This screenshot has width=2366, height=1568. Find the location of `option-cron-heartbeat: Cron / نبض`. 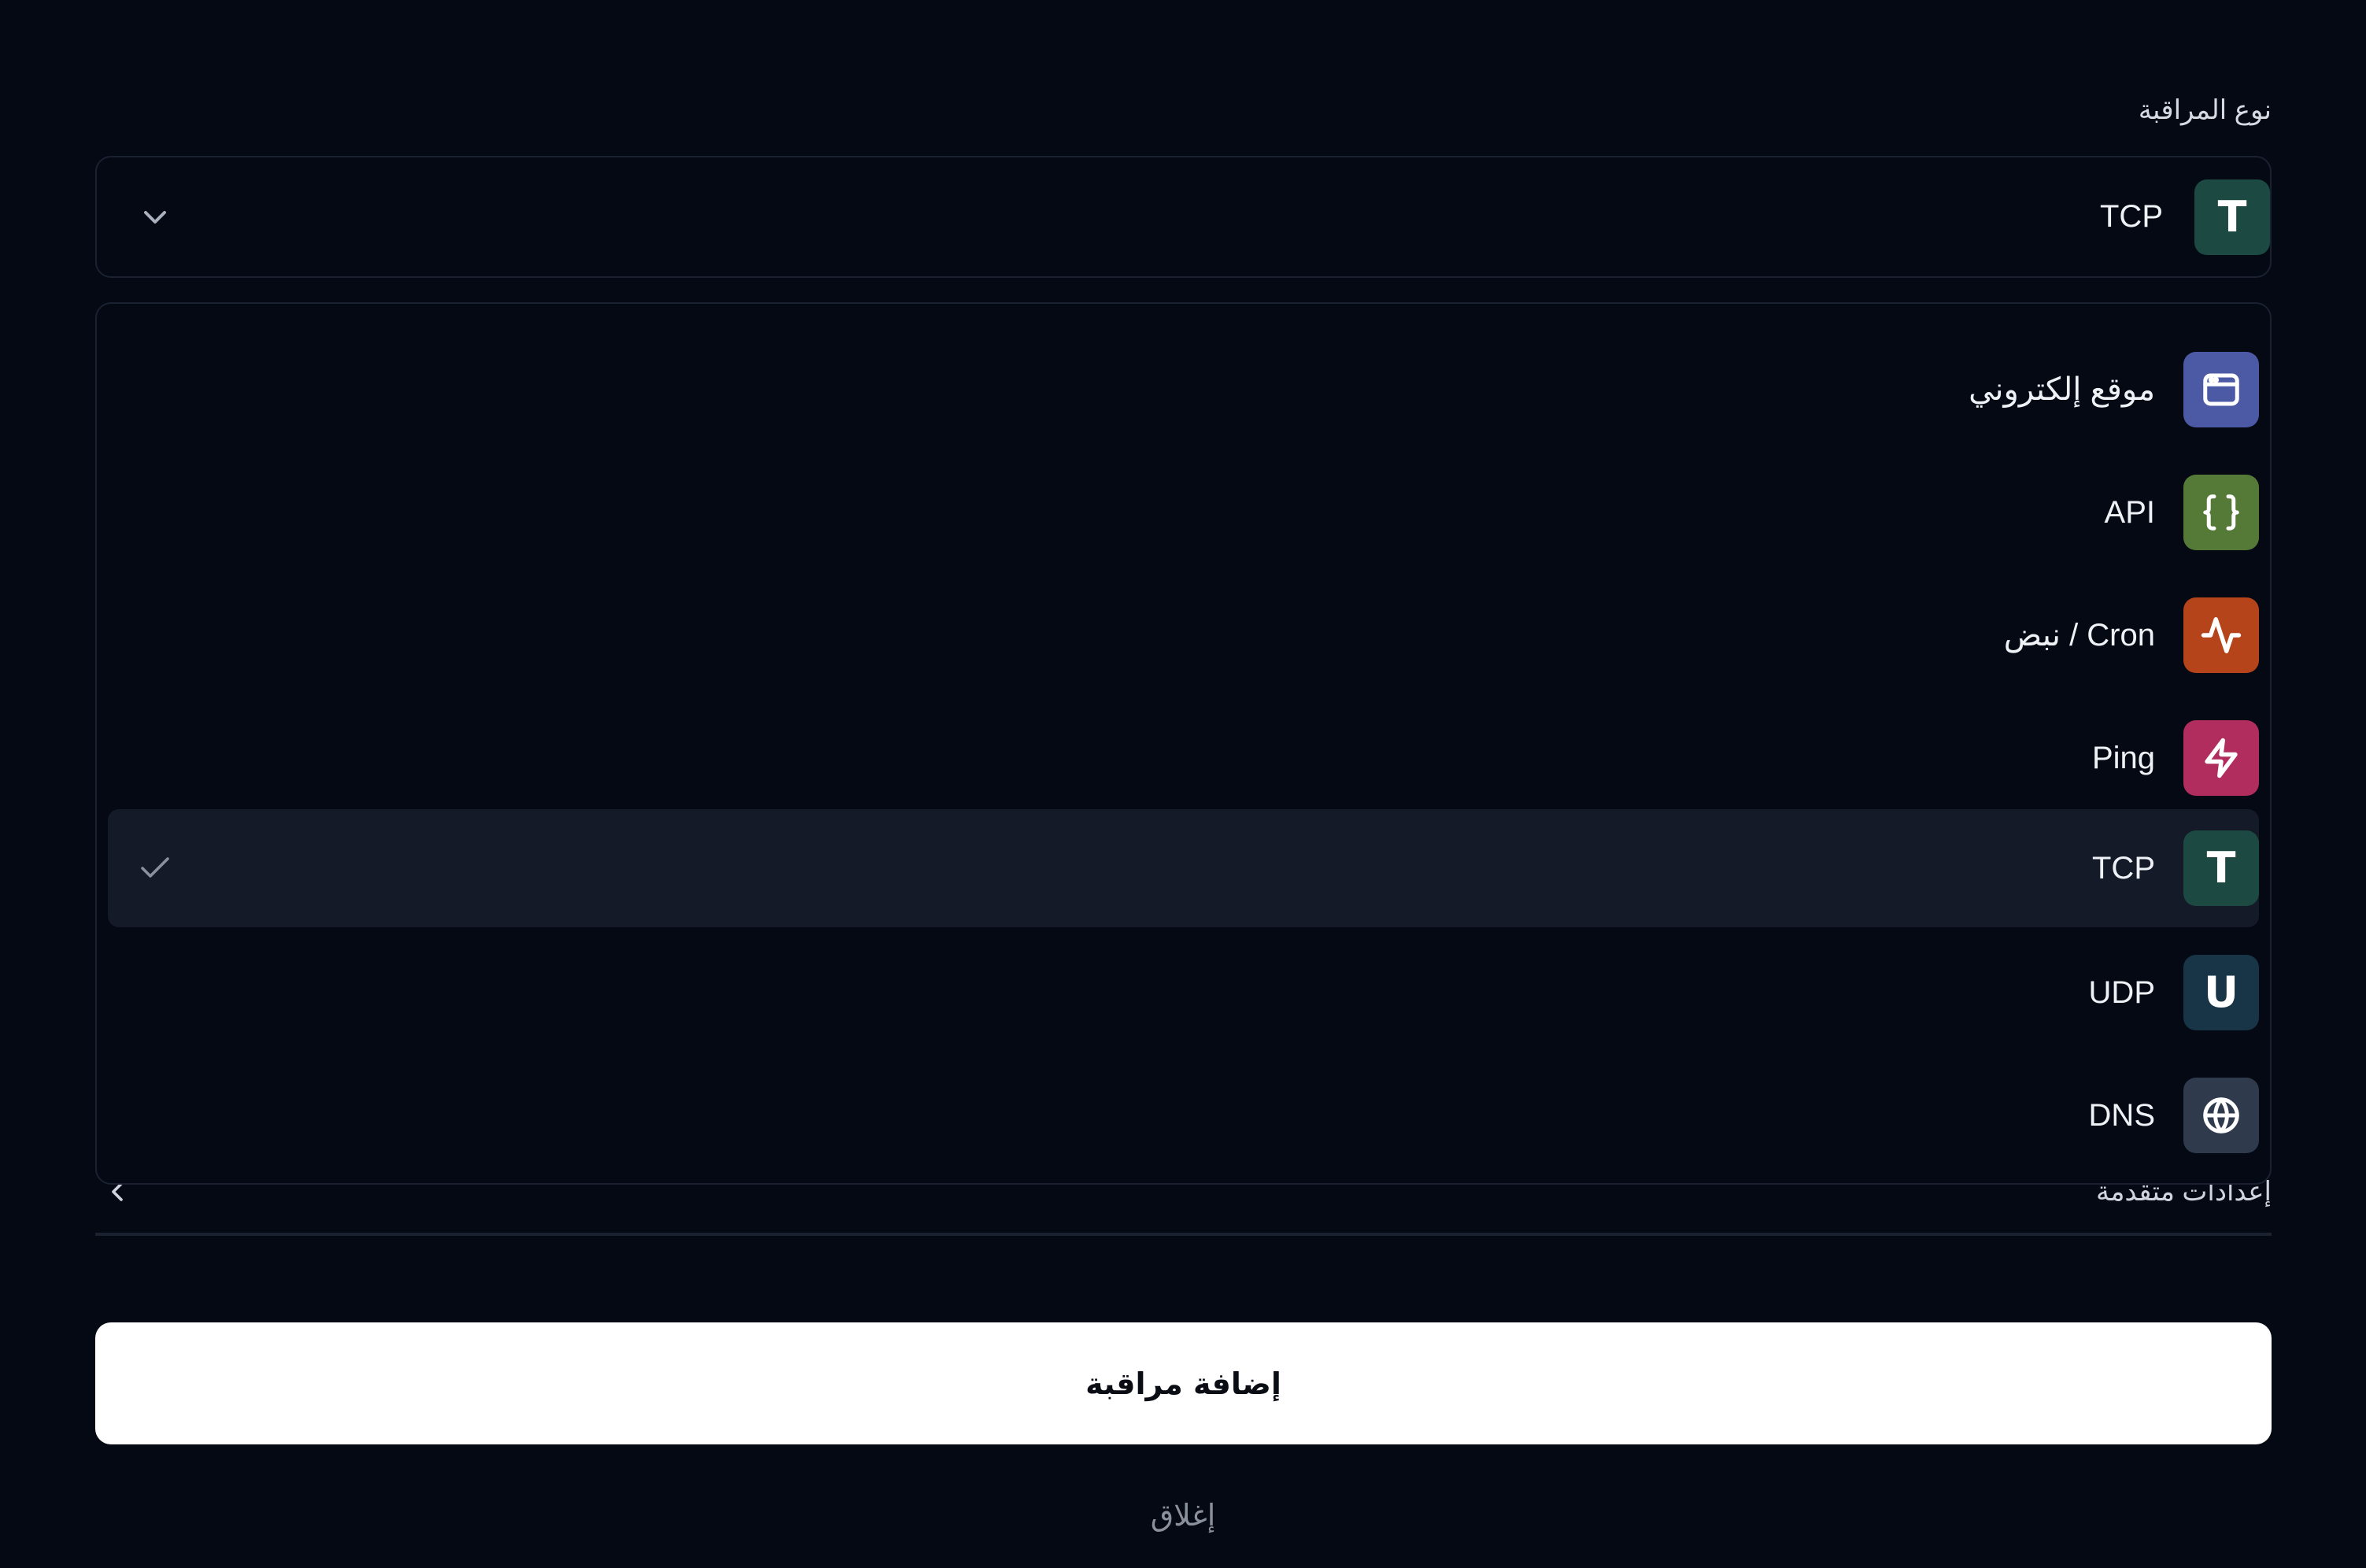

option-cron-heartbeat: Cron / نبض is located at coordinates (1184, 635).